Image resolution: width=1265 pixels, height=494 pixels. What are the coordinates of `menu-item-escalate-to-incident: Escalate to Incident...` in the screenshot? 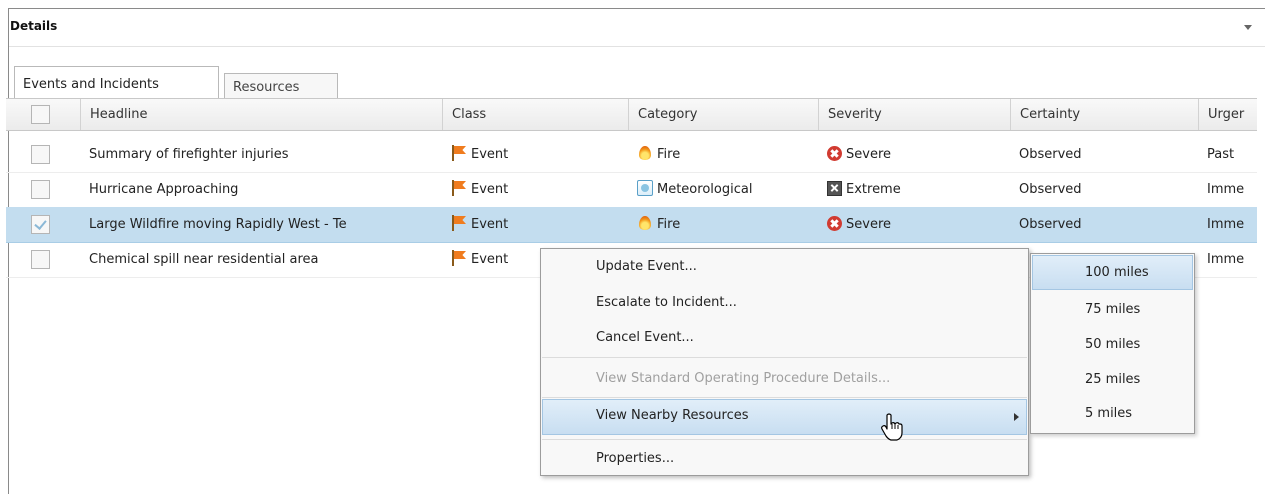 It's located at (784, 303).